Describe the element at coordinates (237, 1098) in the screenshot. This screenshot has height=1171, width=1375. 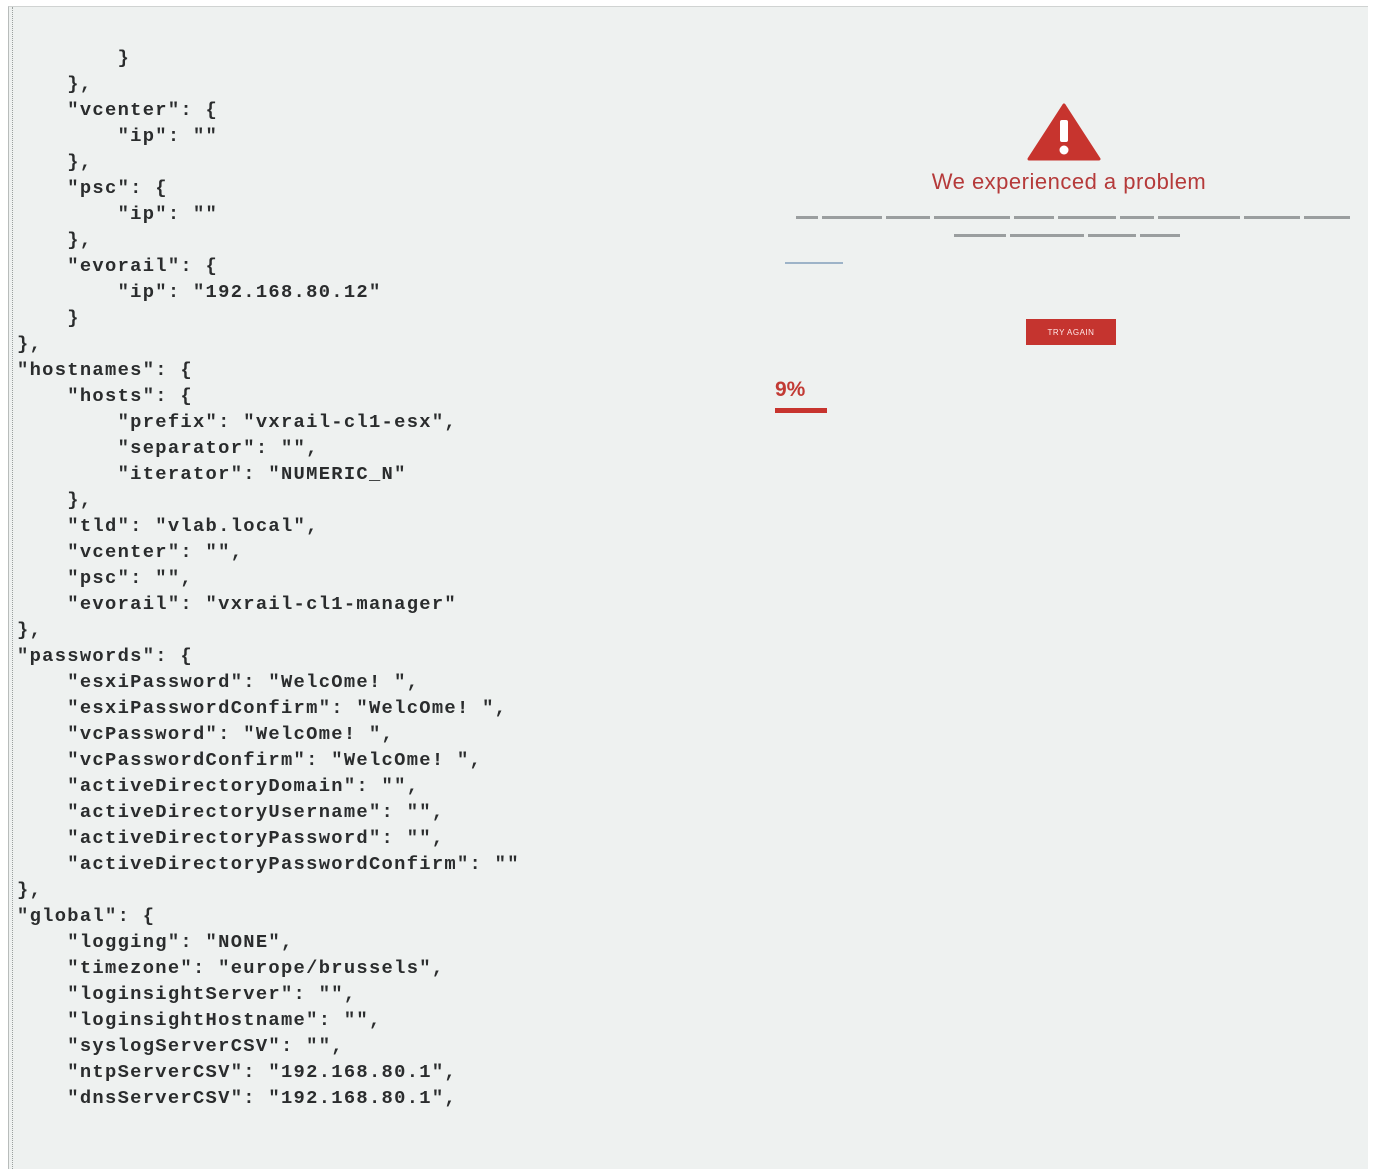
I see `code-line: "dnsServerCSV": "192.168.80.1",` at that location.